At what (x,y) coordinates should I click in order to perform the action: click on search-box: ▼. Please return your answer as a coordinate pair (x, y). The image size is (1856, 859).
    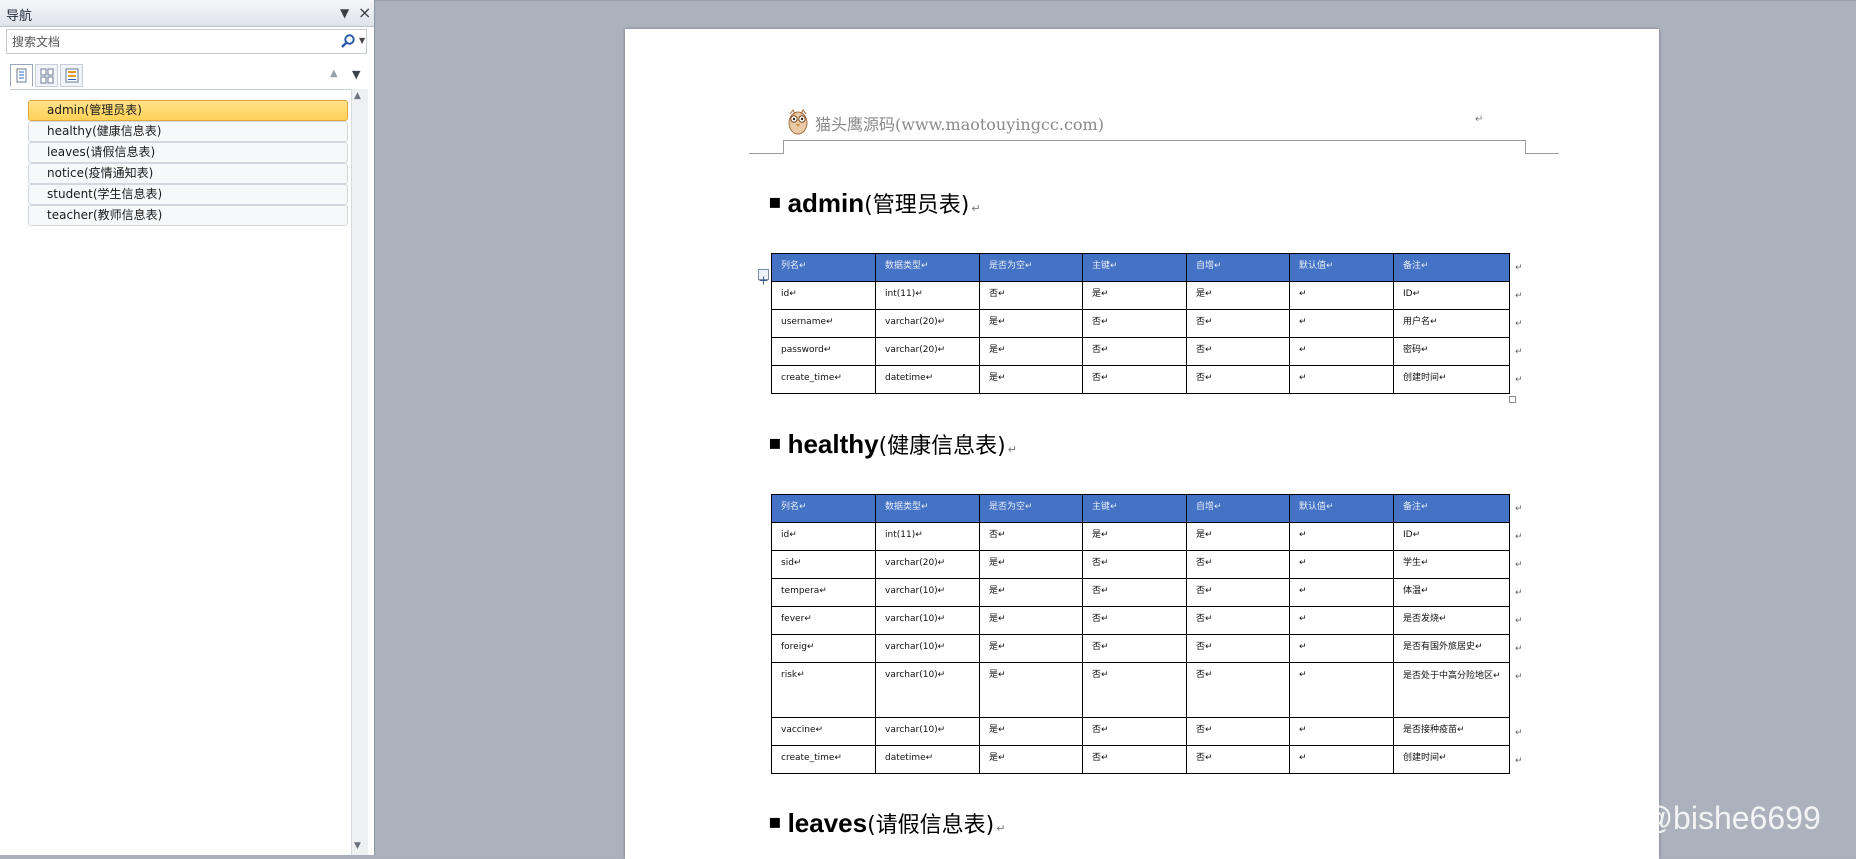
    Looking at the image, I should click on (186, 41).